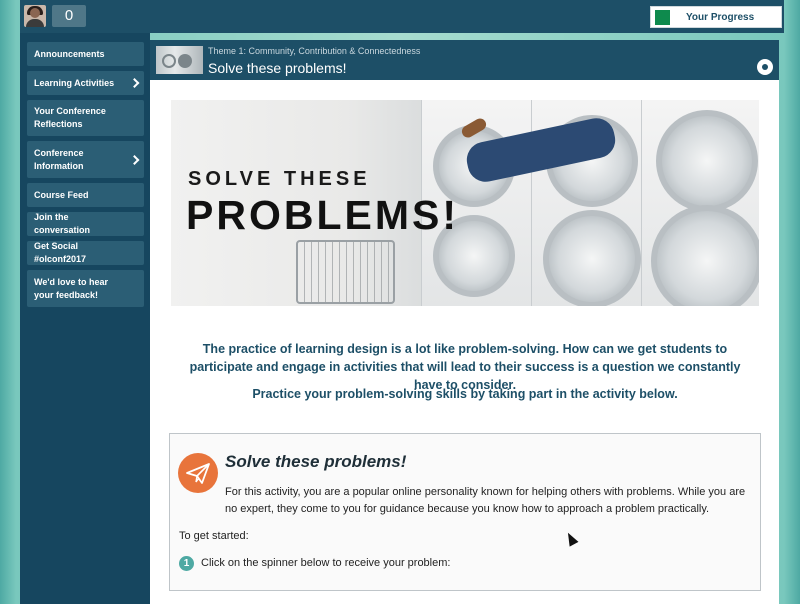 This screenshot has height=604, width=800. I want to click on sidebar-item-get-social: Get Social #olconf2017, so click(85, 253).